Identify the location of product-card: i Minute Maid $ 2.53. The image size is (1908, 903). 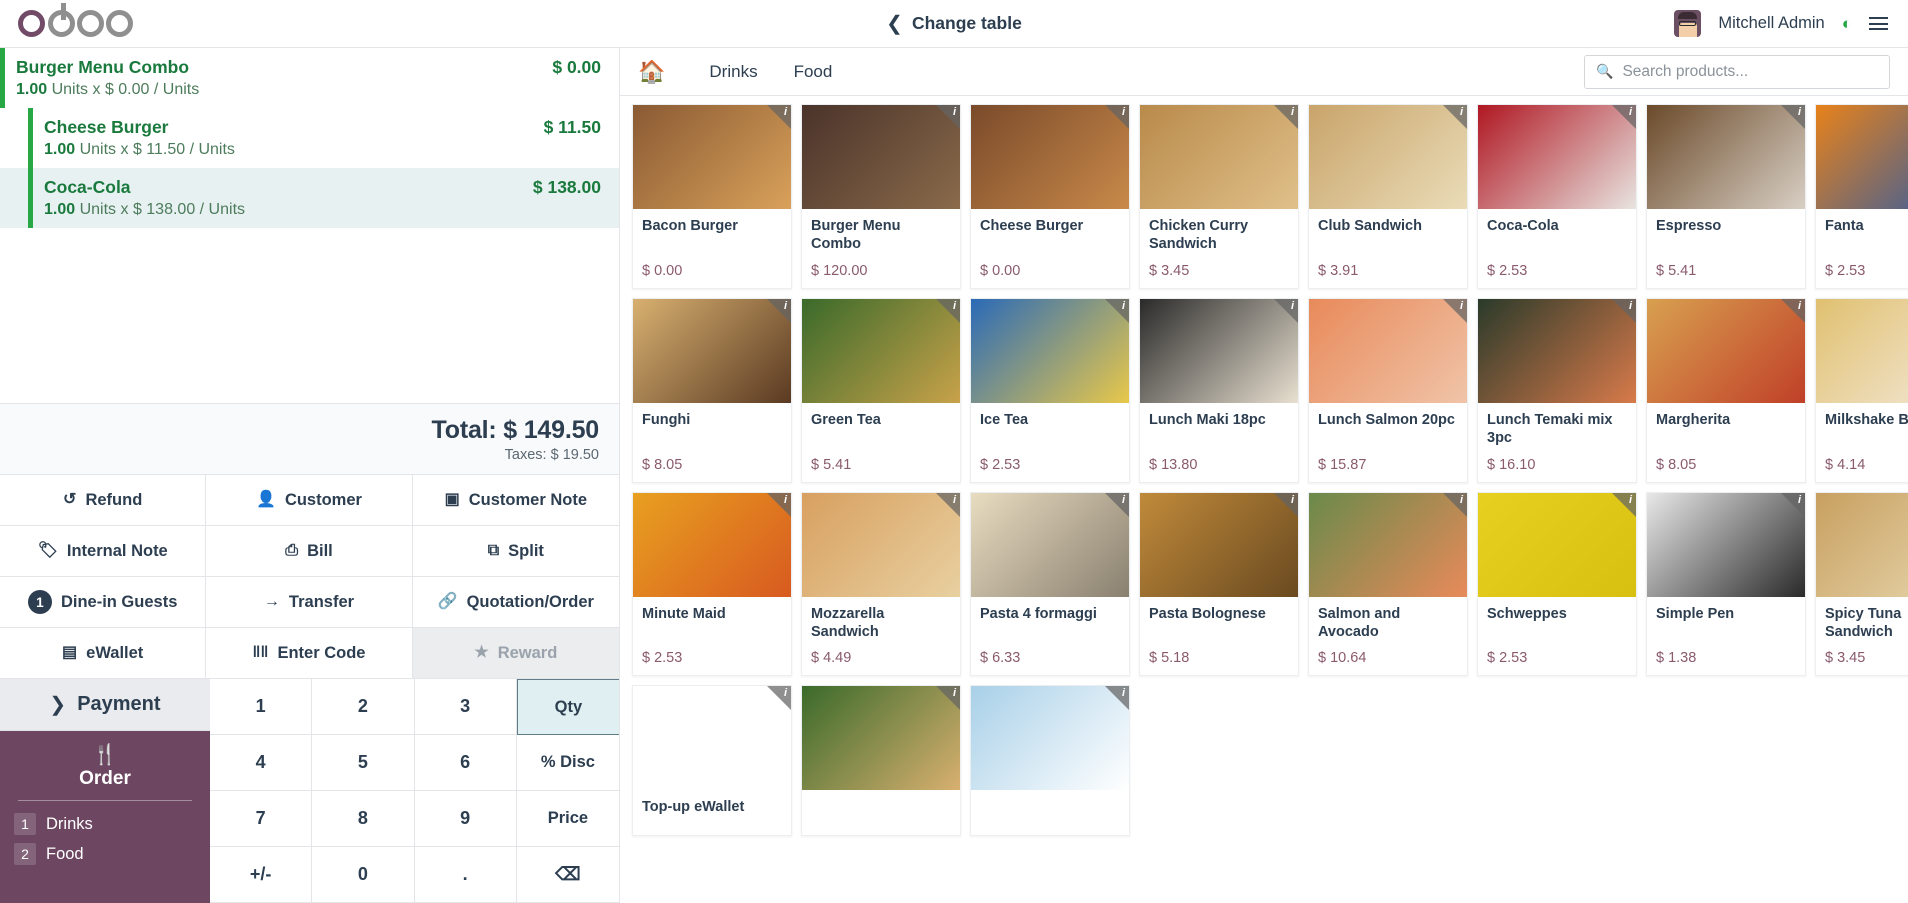
(712, 584).